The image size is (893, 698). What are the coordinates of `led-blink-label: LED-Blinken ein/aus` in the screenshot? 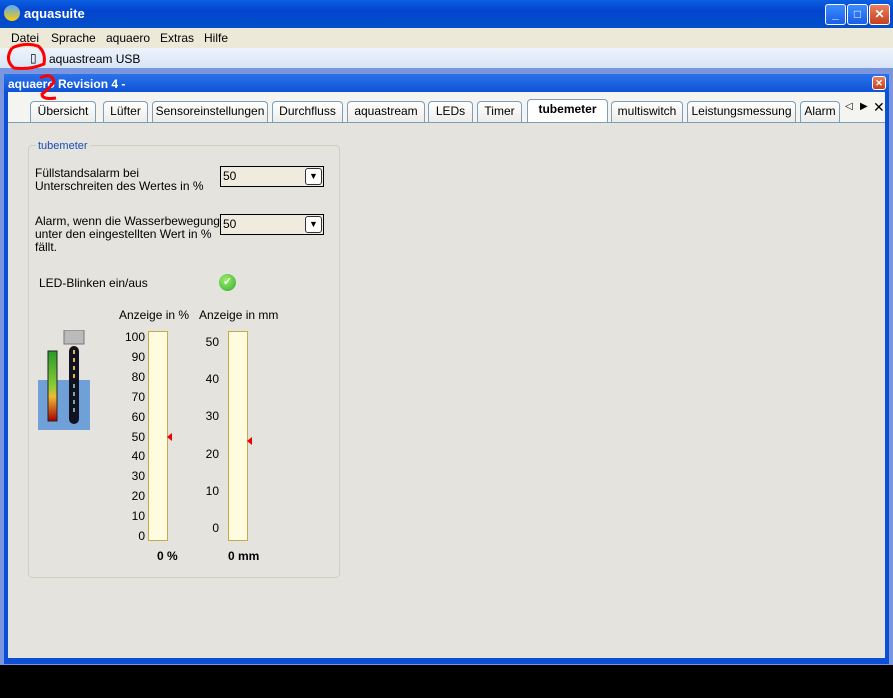 It's located at (93, 283).